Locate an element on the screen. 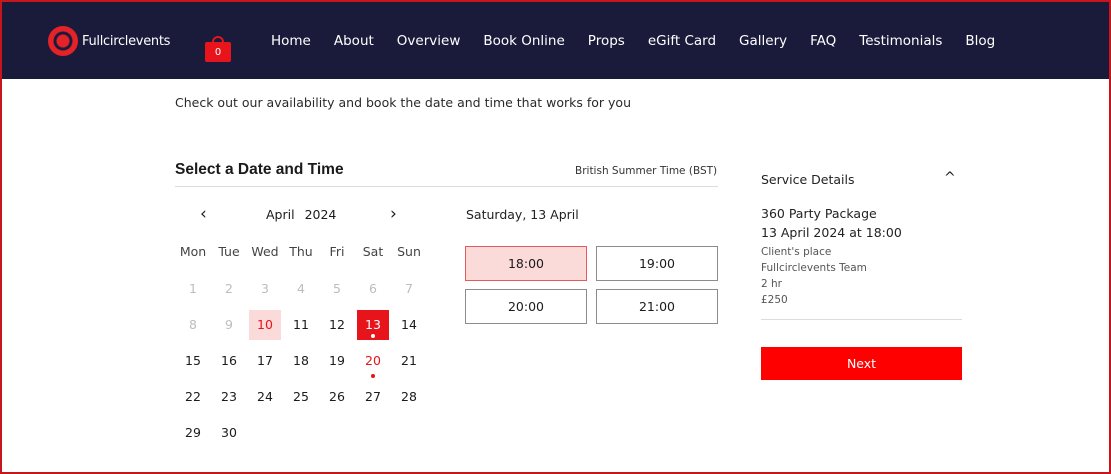 This screenshot has height=474, width=1111. nav-about: About is located at coordinates (354, 41).